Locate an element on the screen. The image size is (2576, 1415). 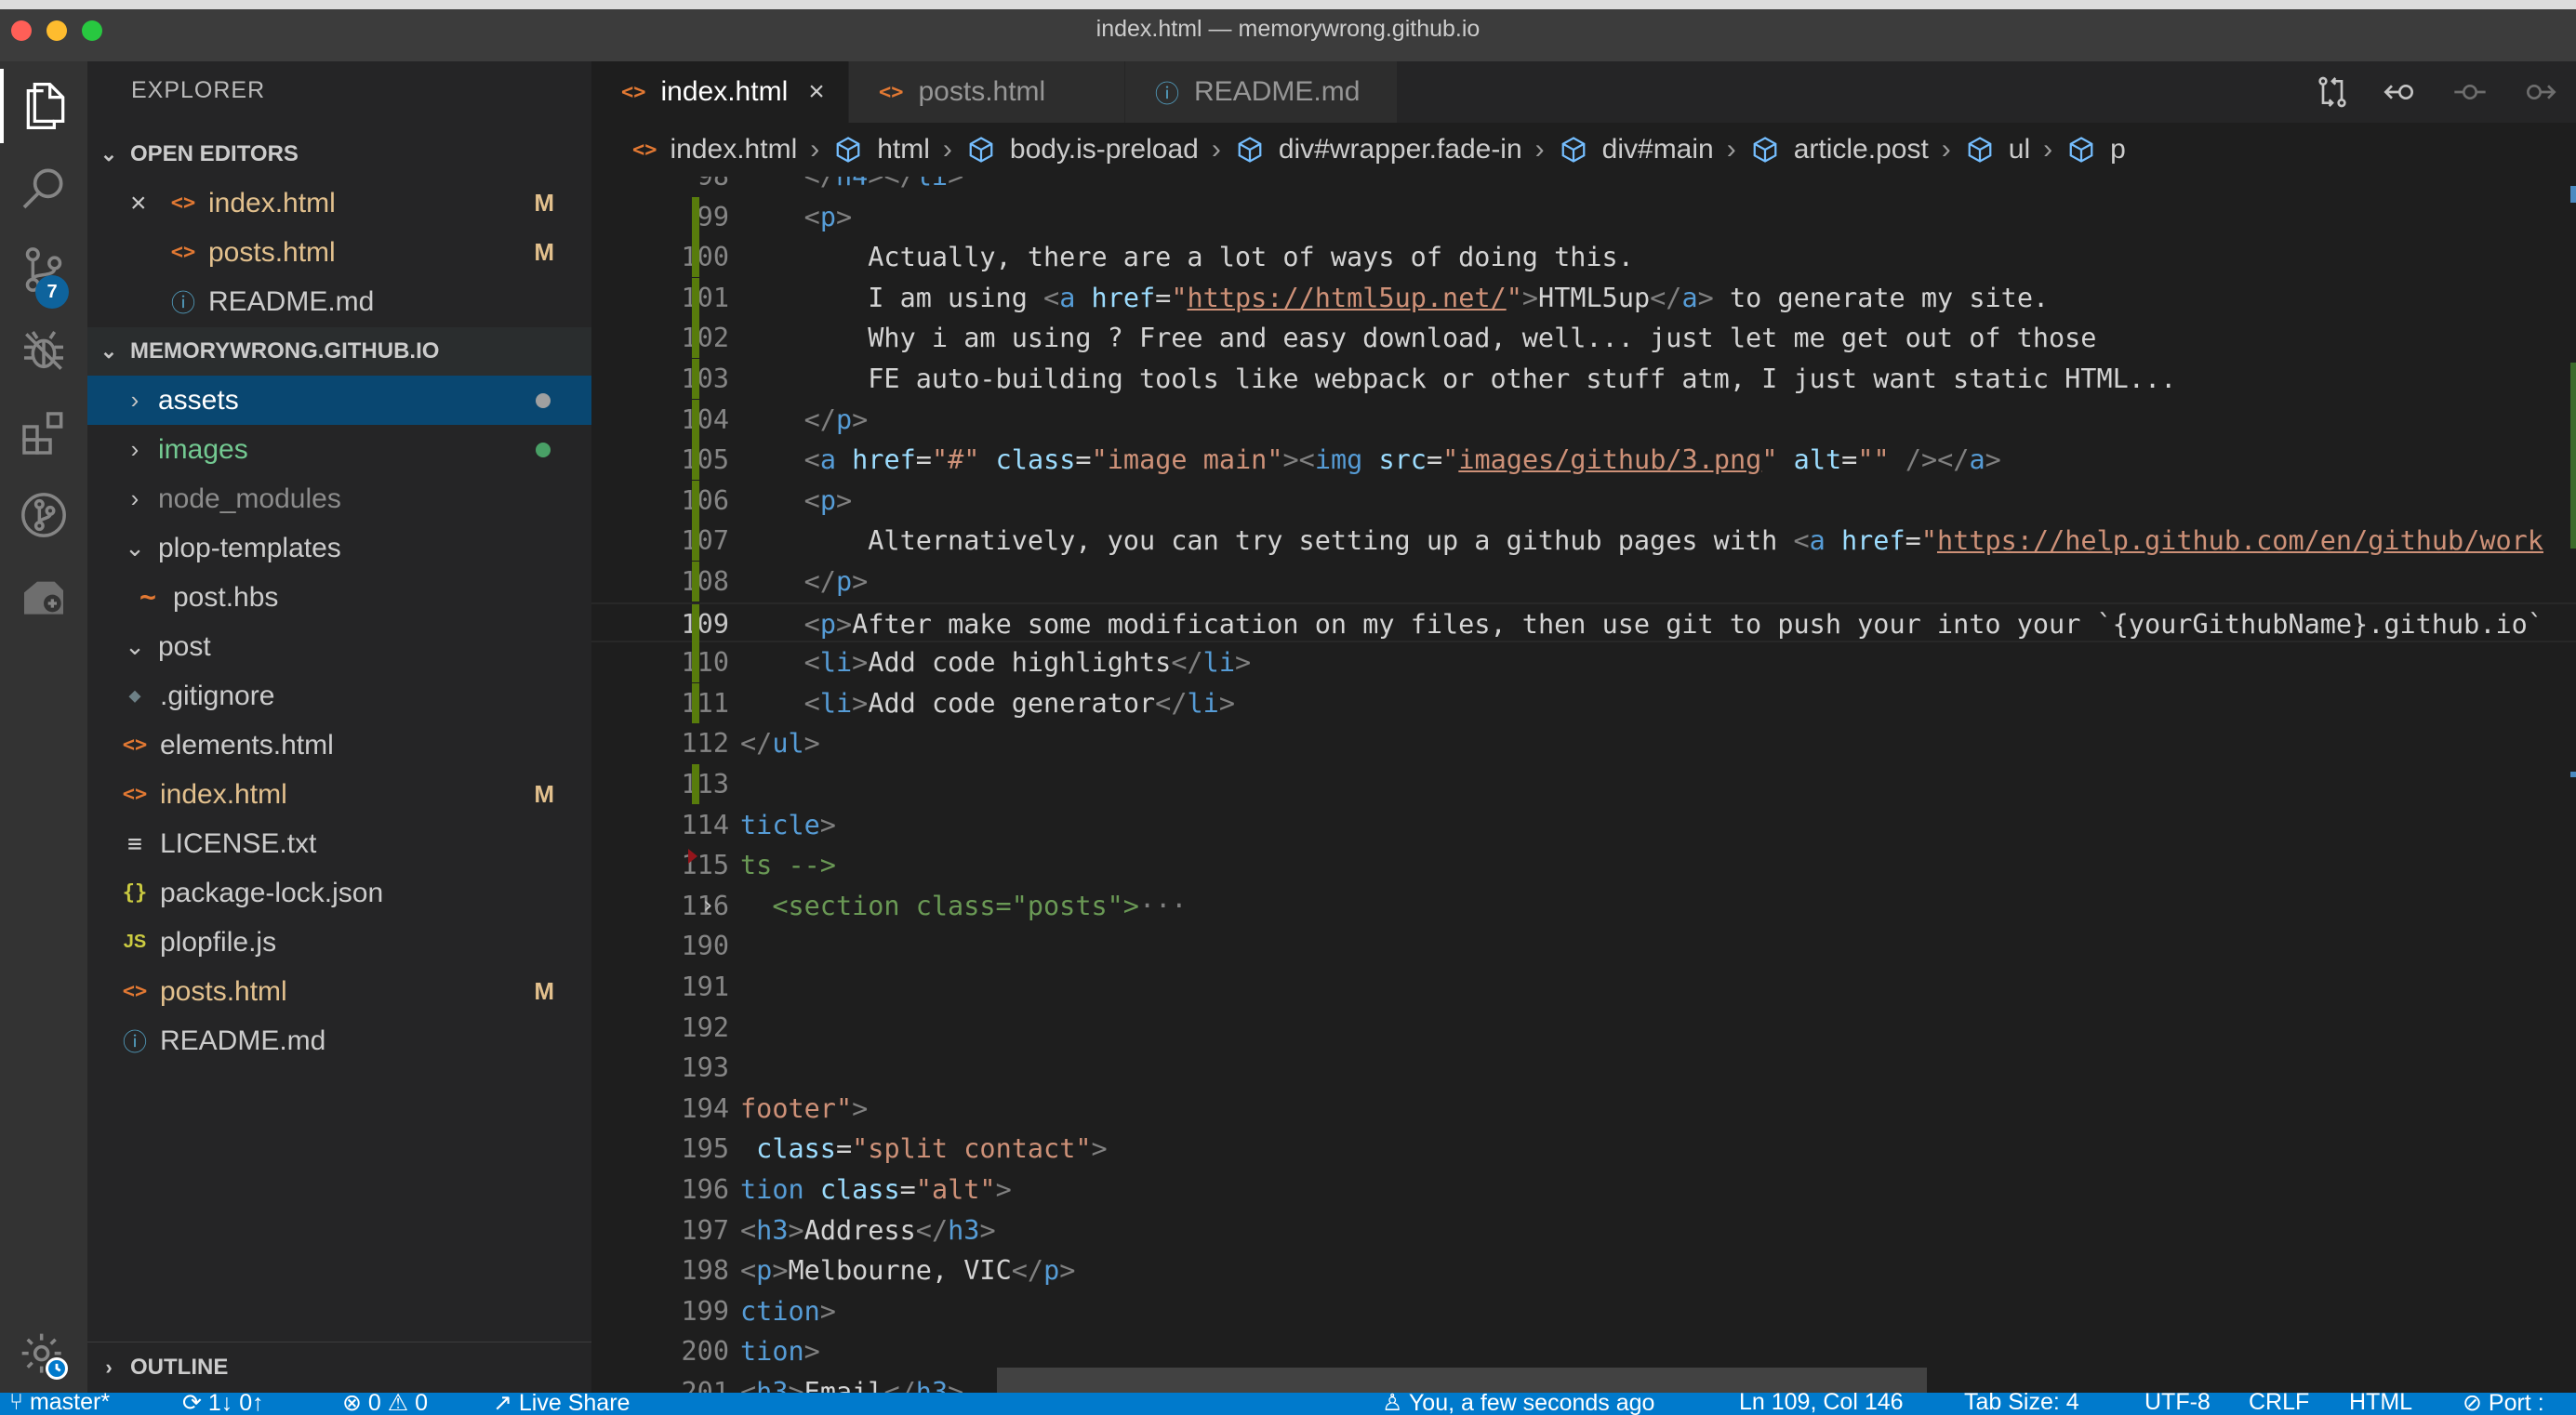
tab-size: Tab Size: 4 is located at coordinates (2021, 1404).